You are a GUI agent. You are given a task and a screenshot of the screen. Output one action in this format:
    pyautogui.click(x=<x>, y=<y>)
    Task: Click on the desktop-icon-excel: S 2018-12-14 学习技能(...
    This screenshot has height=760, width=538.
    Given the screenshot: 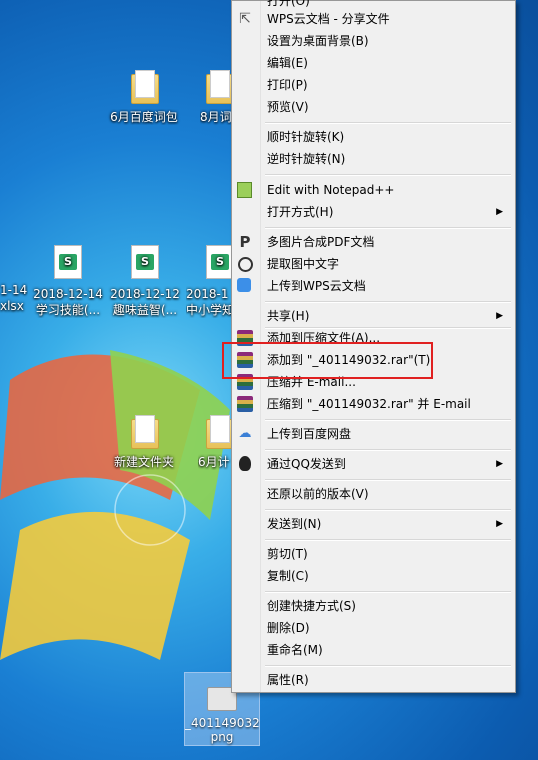 What is the action you would take?
    pyautogui.click(x=68, y=281)
    